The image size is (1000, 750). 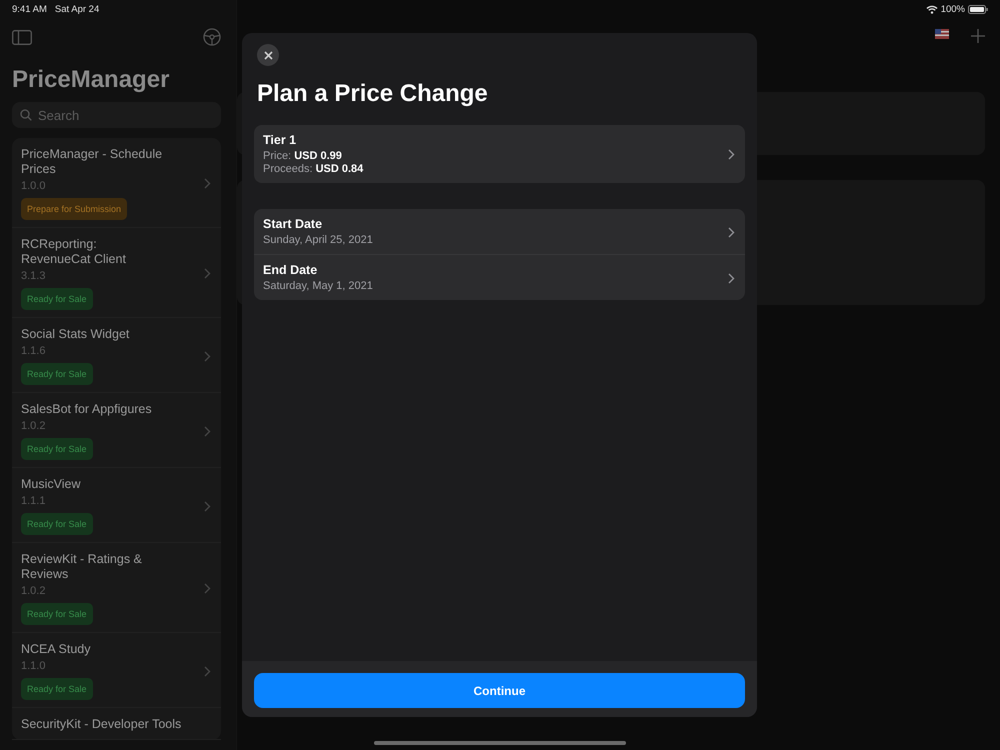 What do you see at coordinates (116, 355) in the screenshot?
I see `app-list-item: Social Stats Widget 1.1.6 Ready for Sale` at bounding box center [116, 355].